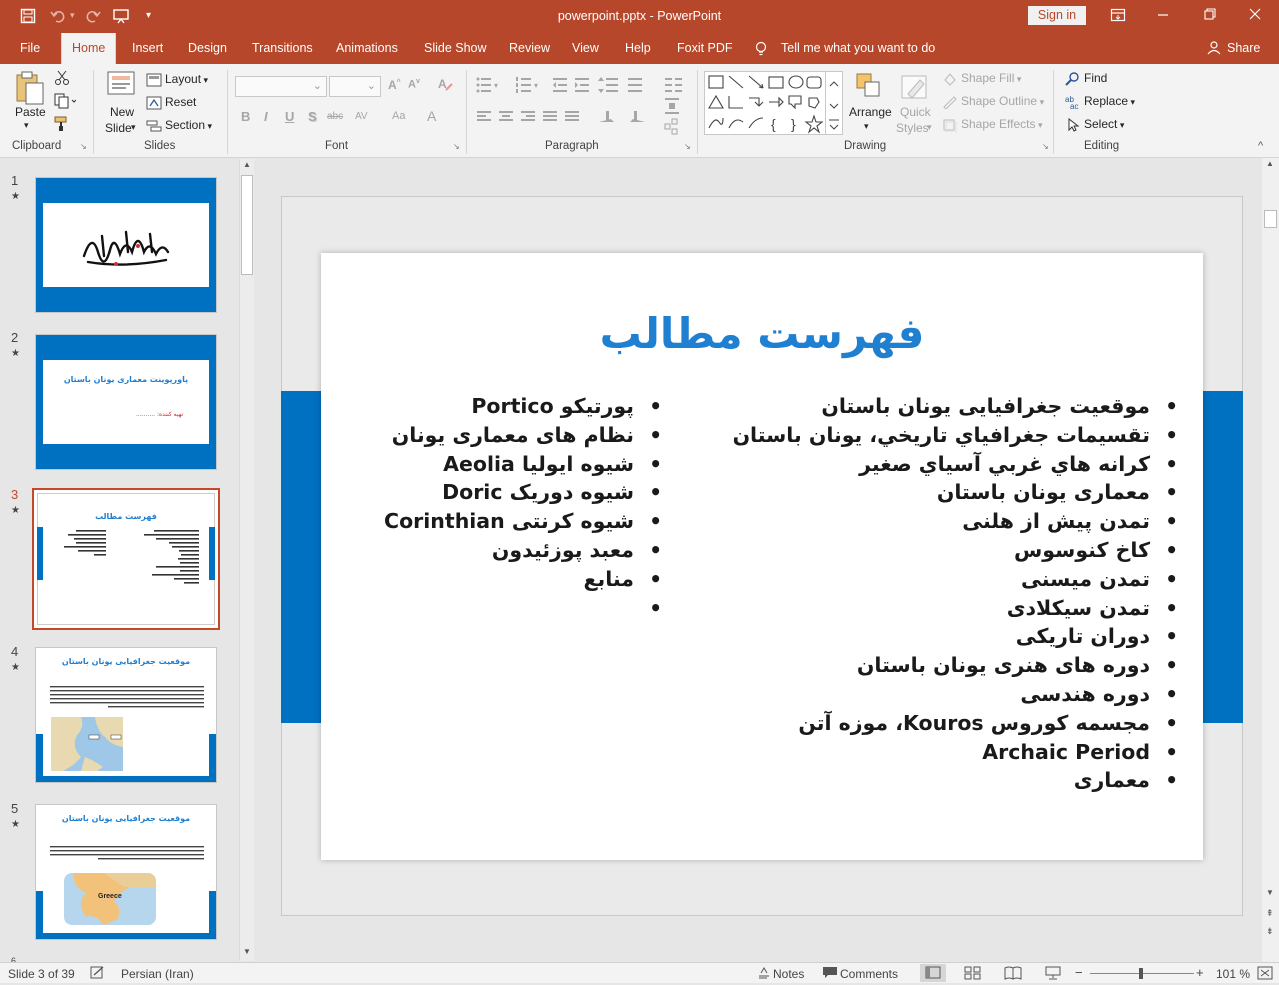 Image resolution: width=1279 pixels, height=985 pixels. Describe the element at coordinates (1210, 16) in the screenshot. I see `restore-icon` at that location.